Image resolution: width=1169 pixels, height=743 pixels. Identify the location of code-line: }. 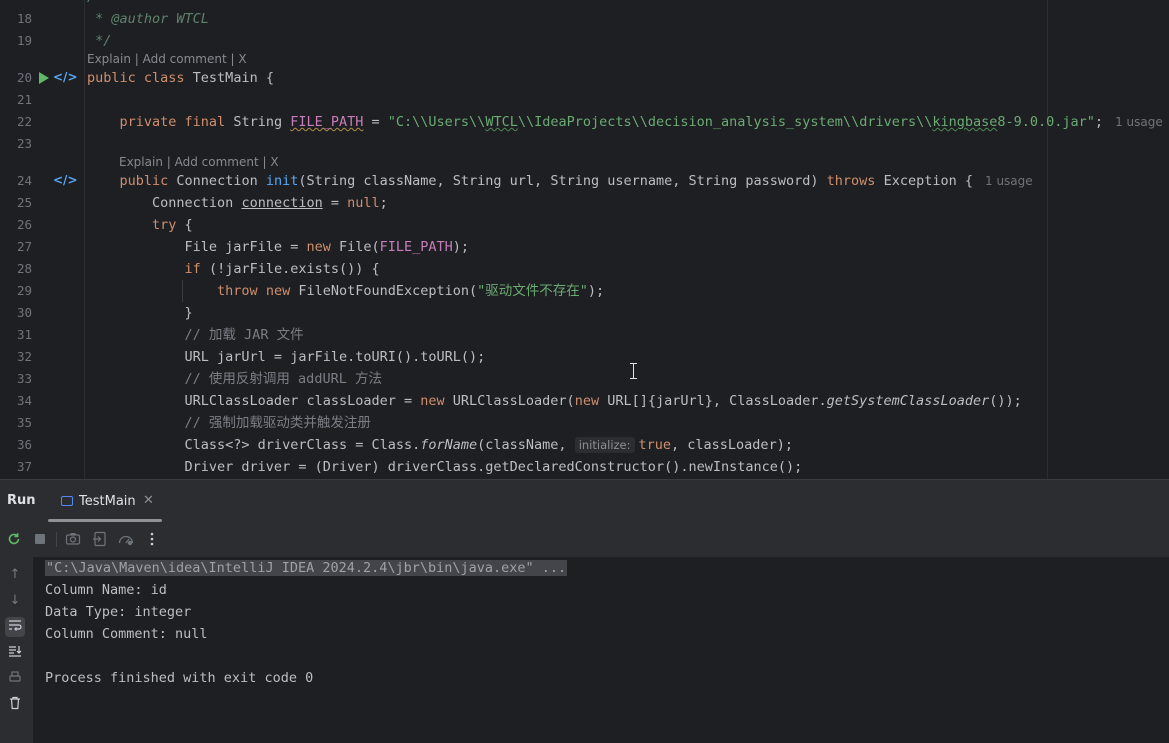
(140, 313).